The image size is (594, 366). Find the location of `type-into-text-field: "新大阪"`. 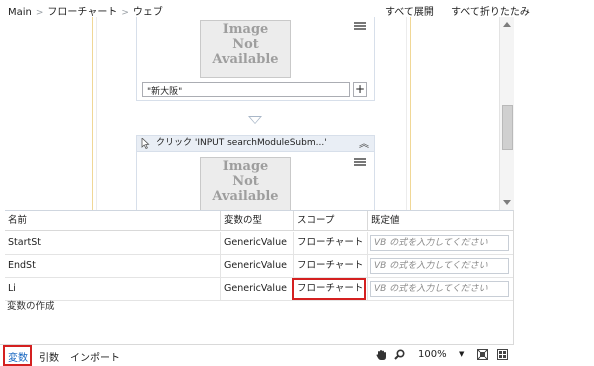

type-into-text-field: "新大阪" is located at coordinates (246, 89).